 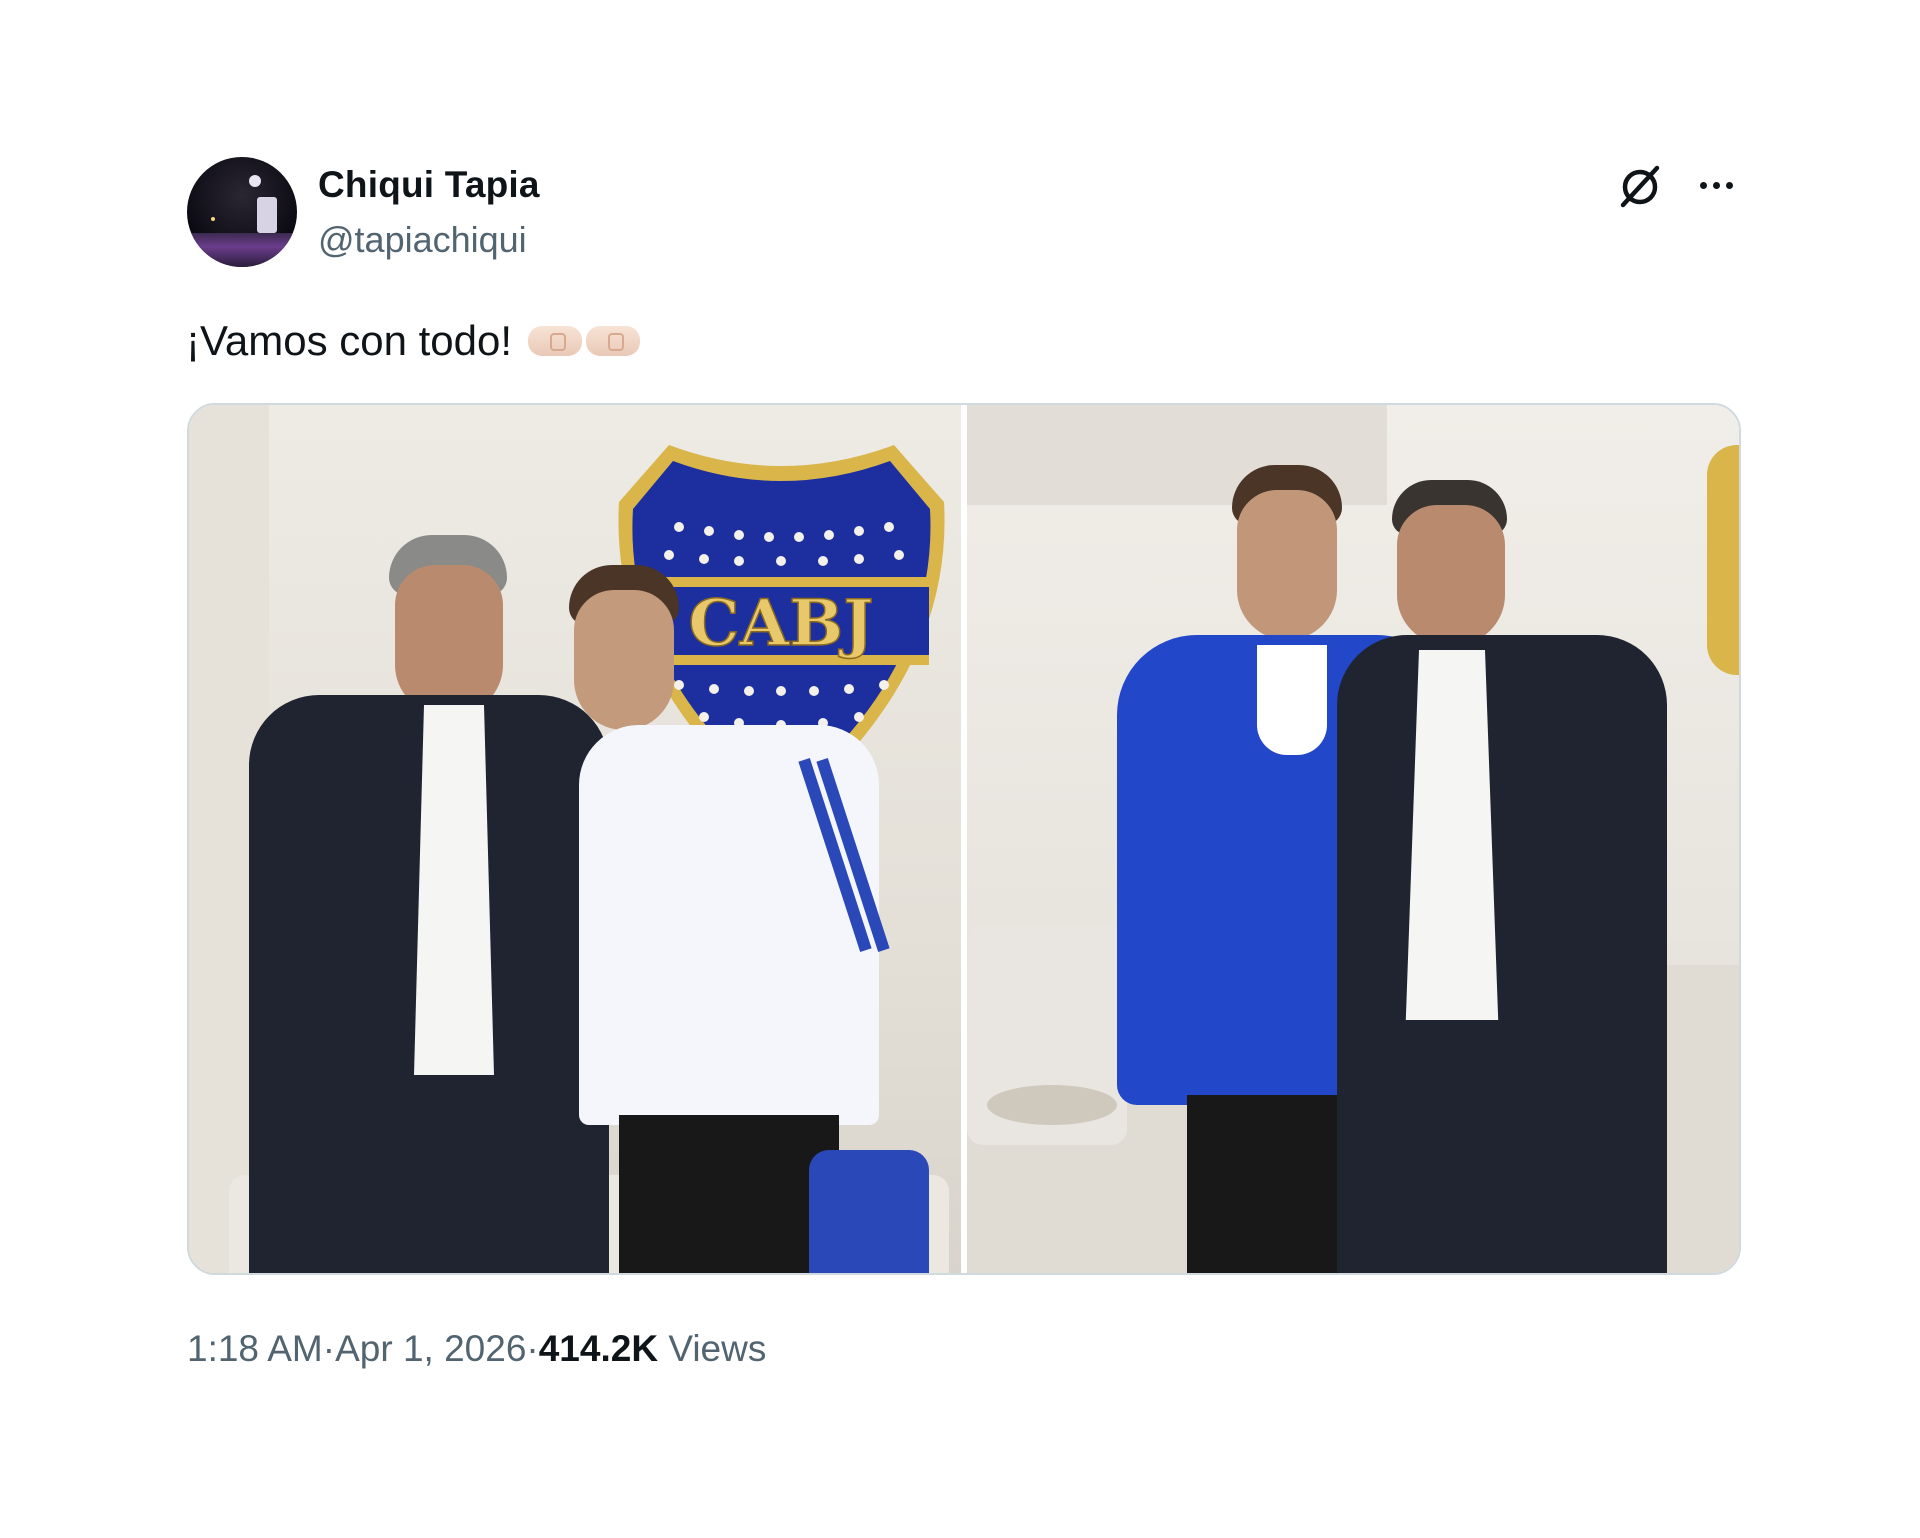 I want to click on tweet-date: Apr 1, 2026, so click(x=430, y=1349).